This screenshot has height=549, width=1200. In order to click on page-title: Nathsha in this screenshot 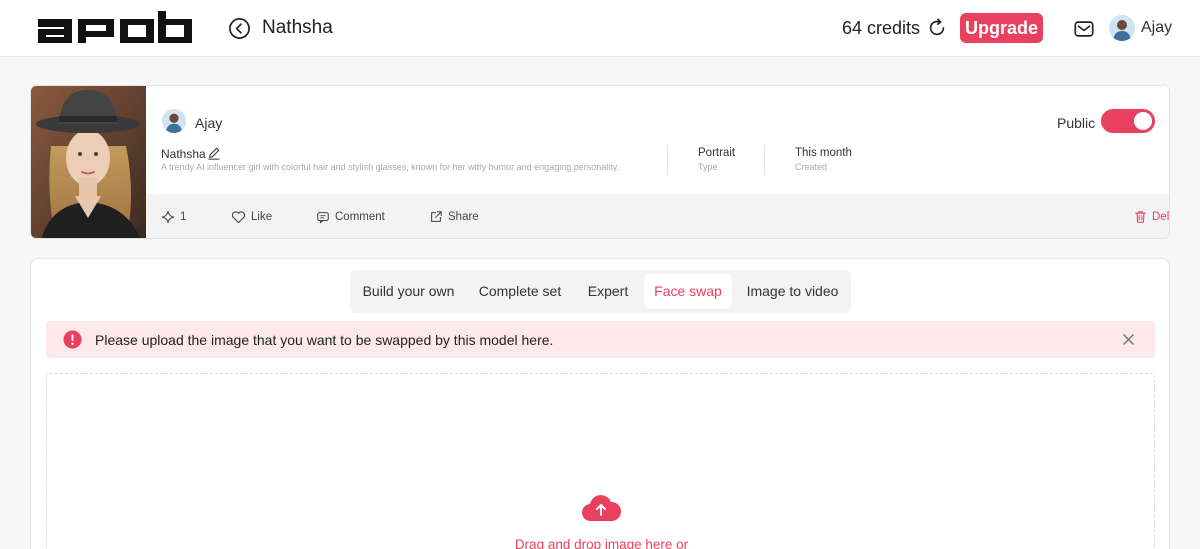, I will do `click(297, 27)`.